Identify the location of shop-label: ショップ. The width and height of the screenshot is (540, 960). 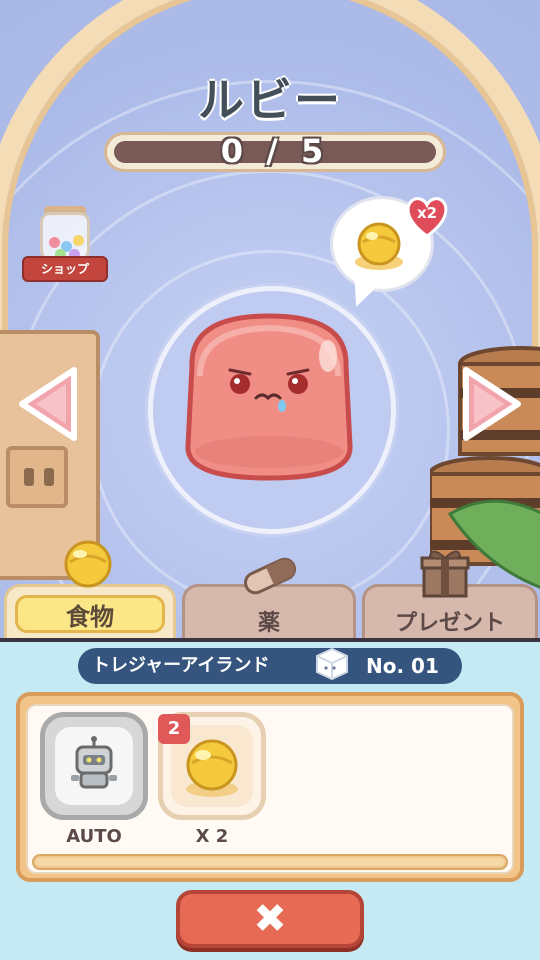
(65, 269).